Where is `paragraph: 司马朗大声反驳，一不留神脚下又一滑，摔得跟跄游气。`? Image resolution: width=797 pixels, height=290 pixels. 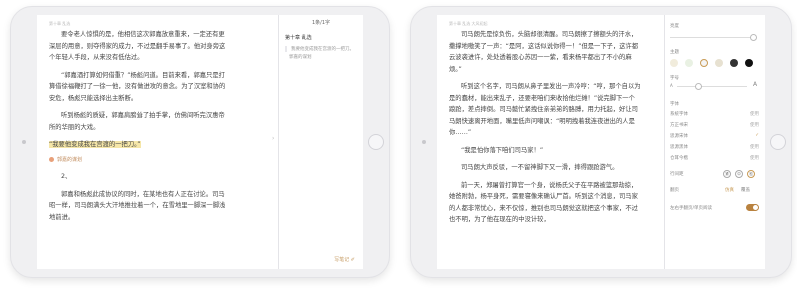 paragraph: 司马朗大声反驳，一不留神脚下又一滑，摔得跟跄游气。 is located at coordinates (540, 167).